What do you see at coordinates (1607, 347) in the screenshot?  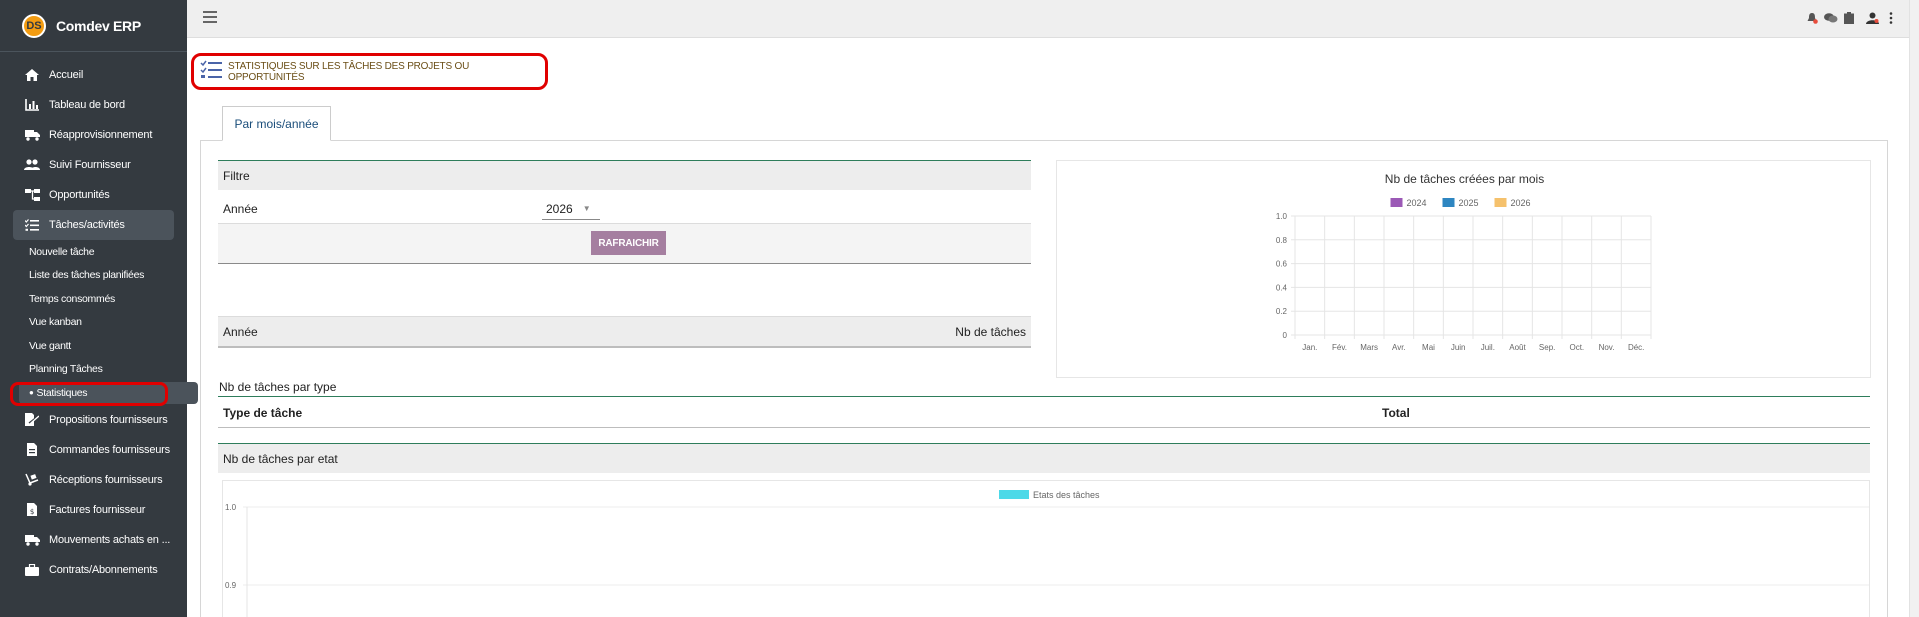 I see `x-tick-label: Nov.` at bounding box center [1607, 347].